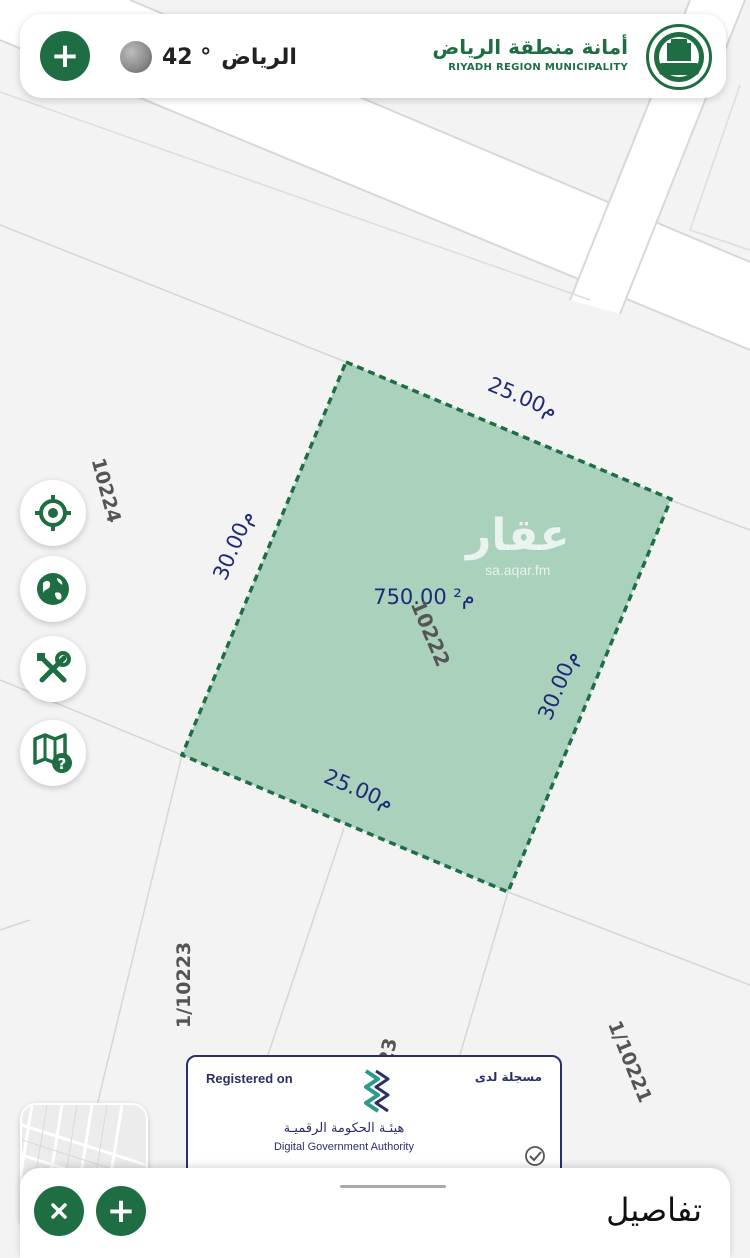  I want to click on add-button: +, so click(65, 56).